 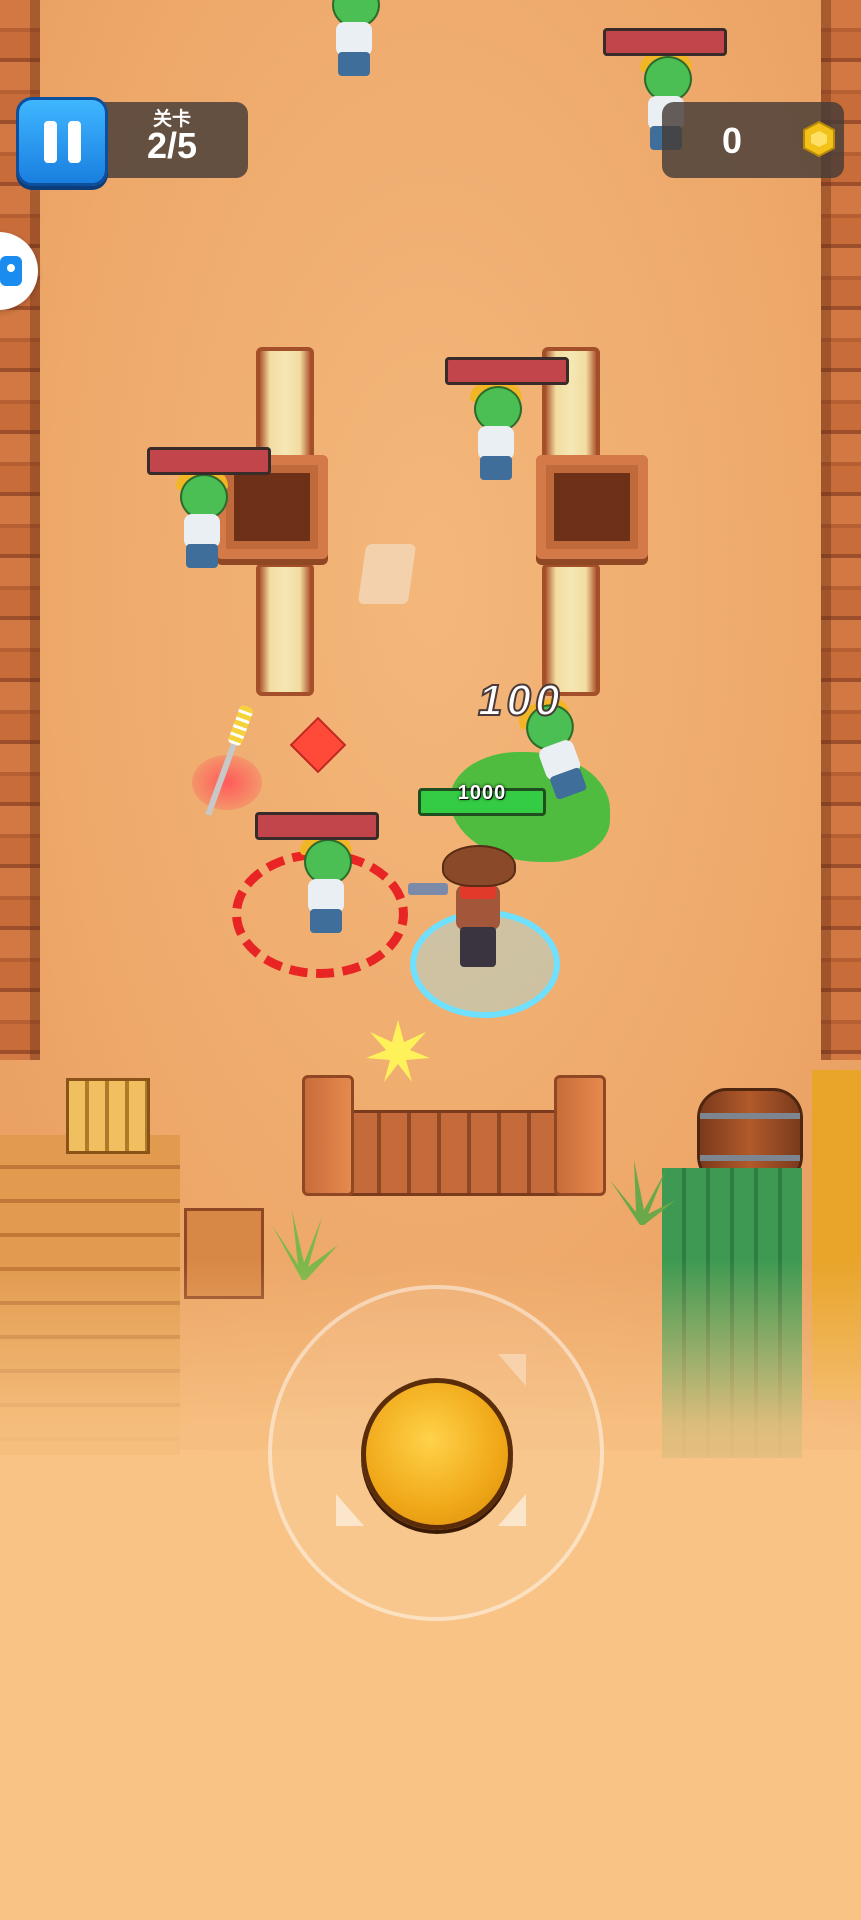 What do you see at coordinates (456, 1153) in the screenshot?
I see `wooden-fence` at bounding box center [456, 1153].